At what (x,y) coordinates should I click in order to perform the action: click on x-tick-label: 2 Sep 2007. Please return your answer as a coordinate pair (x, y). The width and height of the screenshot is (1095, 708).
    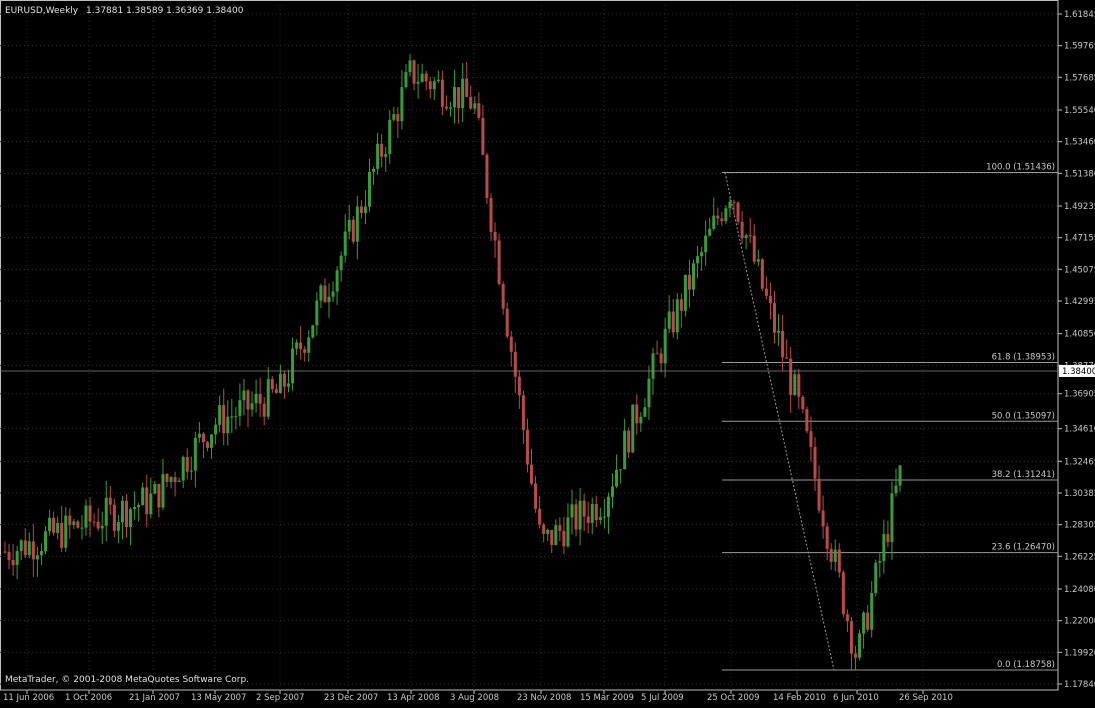
    Looking at the image, I should click on (280, 698).